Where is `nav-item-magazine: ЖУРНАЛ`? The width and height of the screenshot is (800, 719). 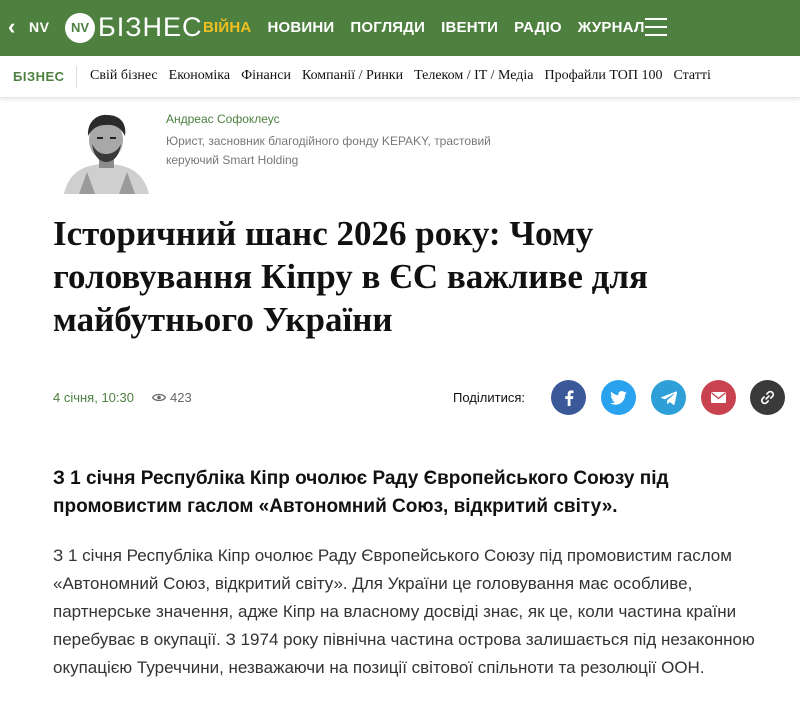
nav-item-magazine: ЖУРНАЛ is located at coordinates (611, 27).